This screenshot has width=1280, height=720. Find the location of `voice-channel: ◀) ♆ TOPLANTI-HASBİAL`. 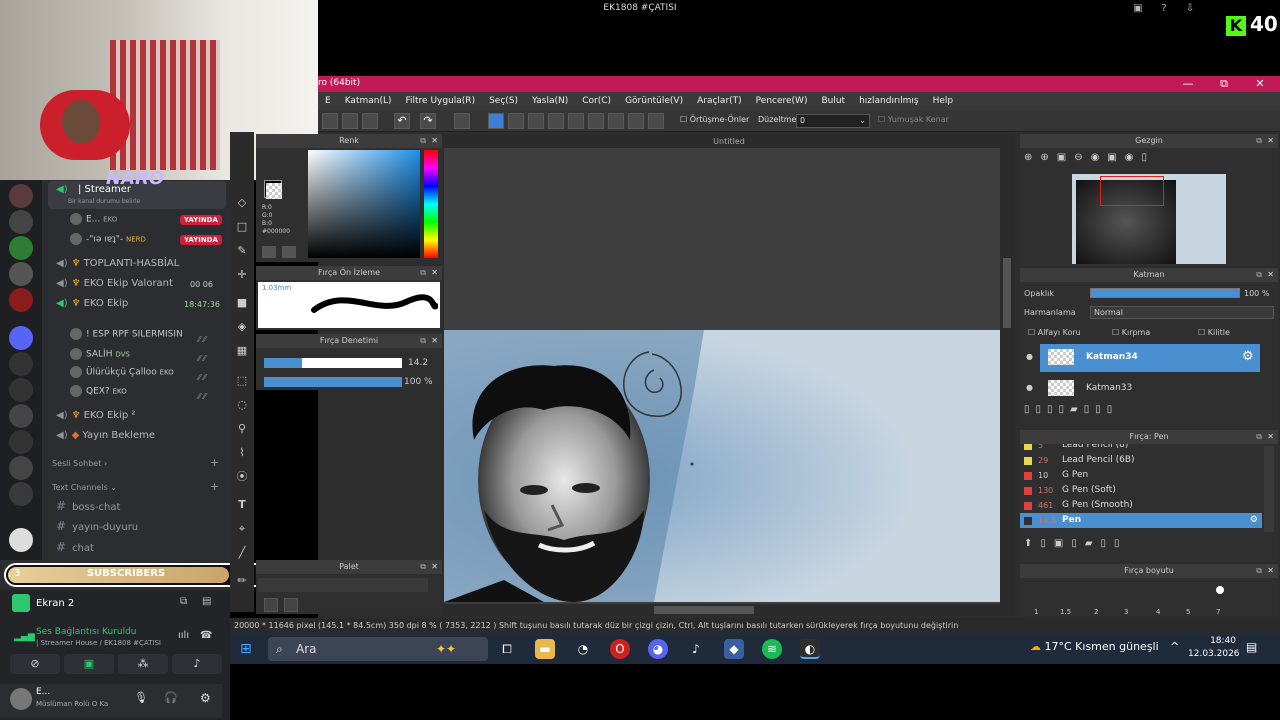

voice-channel: ◀) ♆ TOPLANTI-HASBİAL is located at coordinates (117, 267).